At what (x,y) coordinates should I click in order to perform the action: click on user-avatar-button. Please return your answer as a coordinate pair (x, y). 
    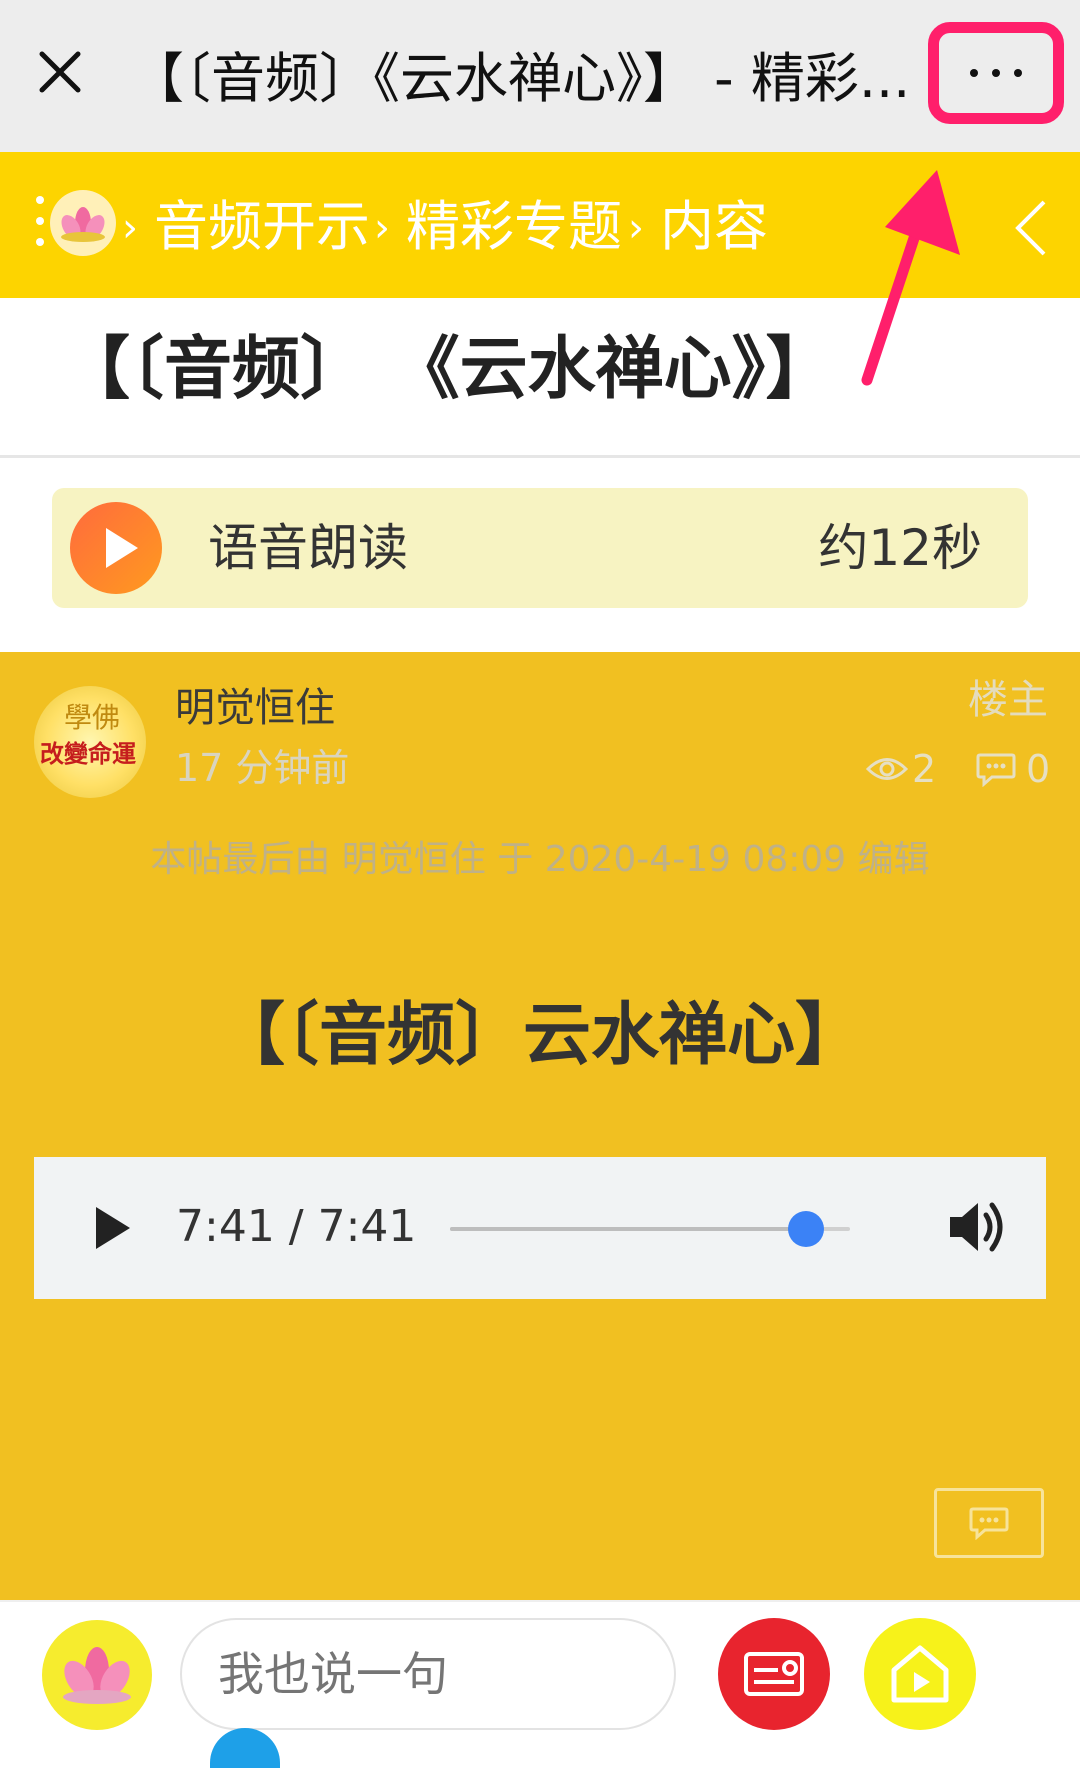
    Looking at the image, I should click on (97, 1675).